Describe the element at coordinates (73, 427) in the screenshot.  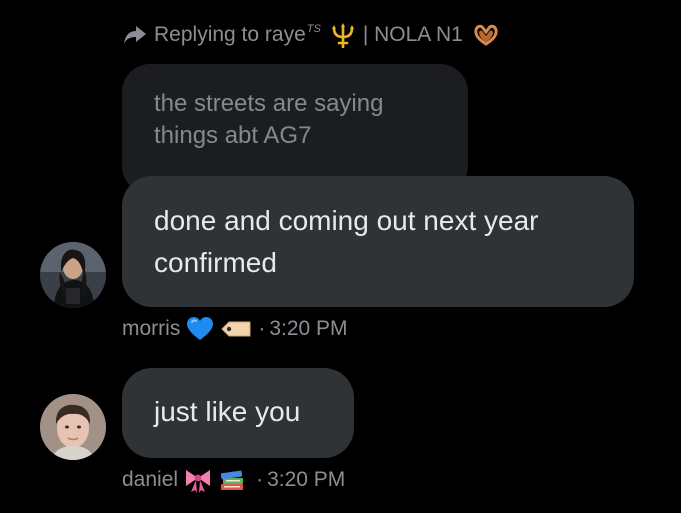
I see `avatar-daniel` at that location.